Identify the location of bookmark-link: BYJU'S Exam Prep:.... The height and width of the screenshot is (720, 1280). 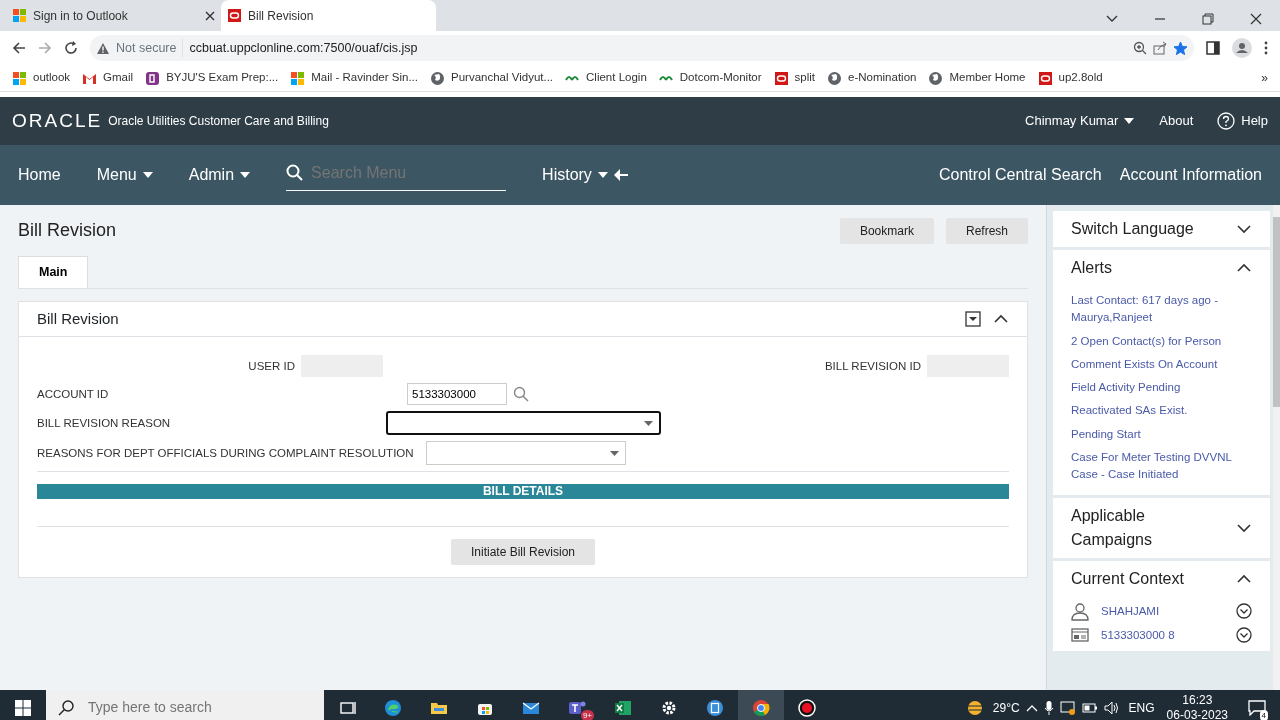
(212, 78).